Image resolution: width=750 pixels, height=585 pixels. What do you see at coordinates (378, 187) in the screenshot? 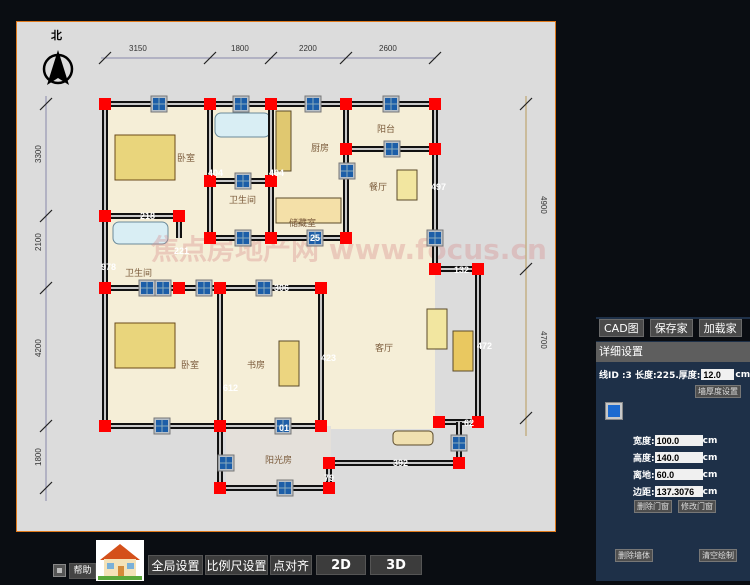
I see `room-label-dining: 餐厅` at bounding box center [378, 187].